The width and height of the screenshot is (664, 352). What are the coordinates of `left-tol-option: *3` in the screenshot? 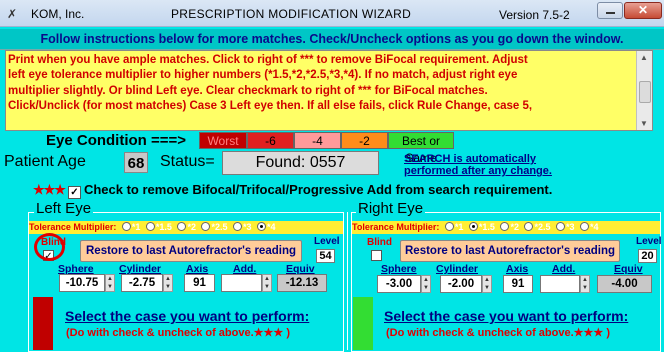 It's located at (242, 227).